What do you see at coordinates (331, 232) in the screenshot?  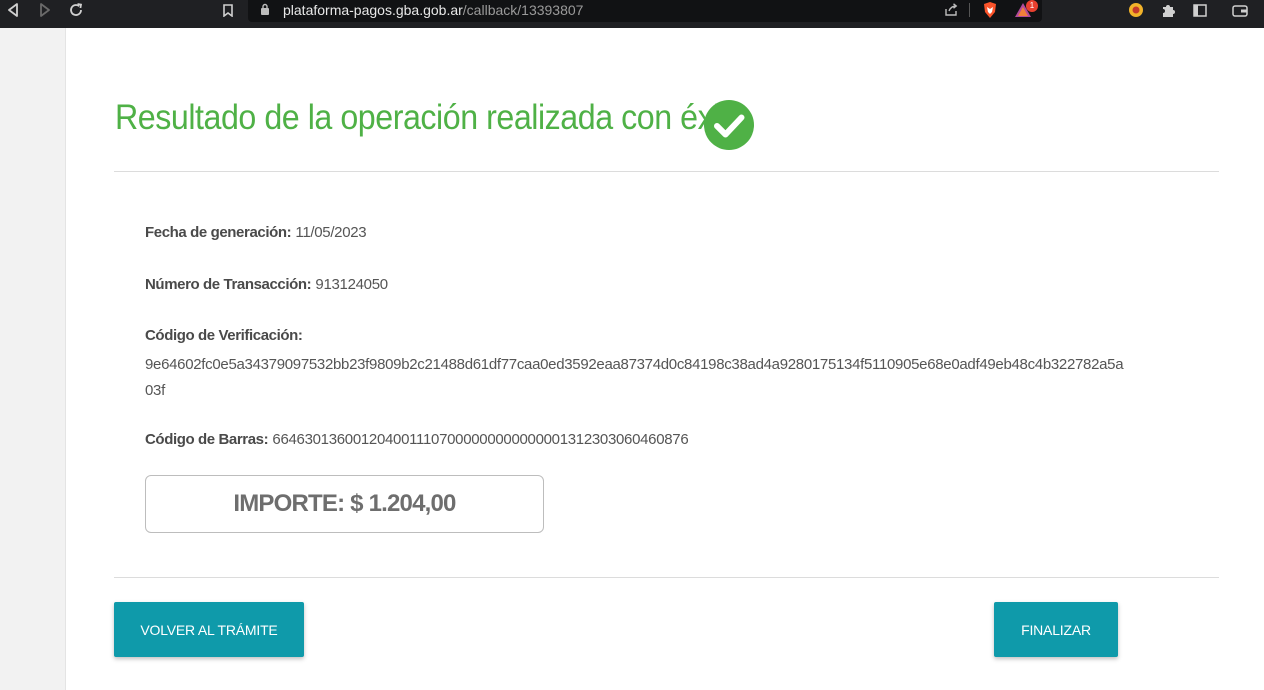 I see `fecha-value: 11/05/2023` at bounding box center [331, 232].